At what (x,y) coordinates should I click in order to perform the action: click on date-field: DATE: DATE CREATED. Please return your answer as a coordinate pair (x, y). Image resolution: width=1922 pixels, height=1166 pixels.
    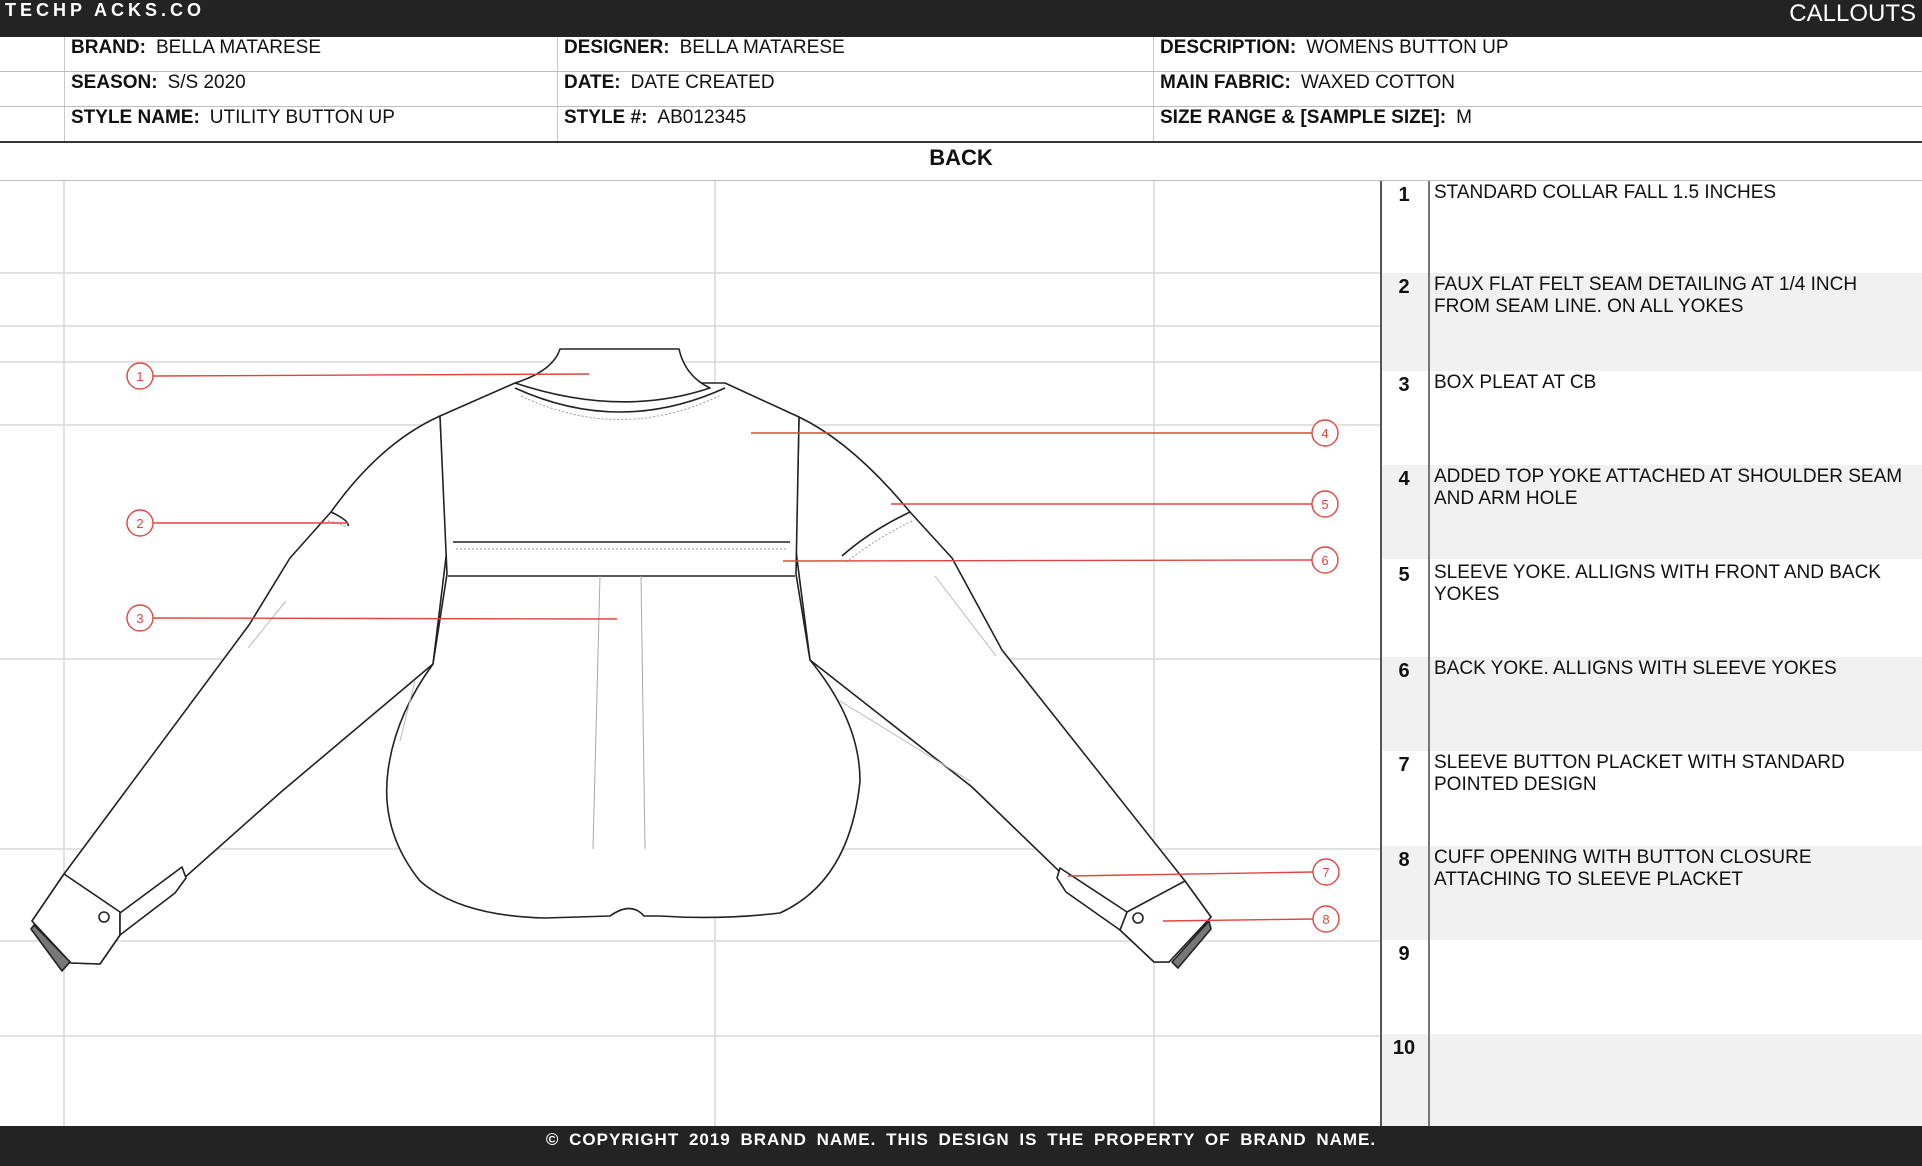
    Looking at the image, I should click on (669, 82).